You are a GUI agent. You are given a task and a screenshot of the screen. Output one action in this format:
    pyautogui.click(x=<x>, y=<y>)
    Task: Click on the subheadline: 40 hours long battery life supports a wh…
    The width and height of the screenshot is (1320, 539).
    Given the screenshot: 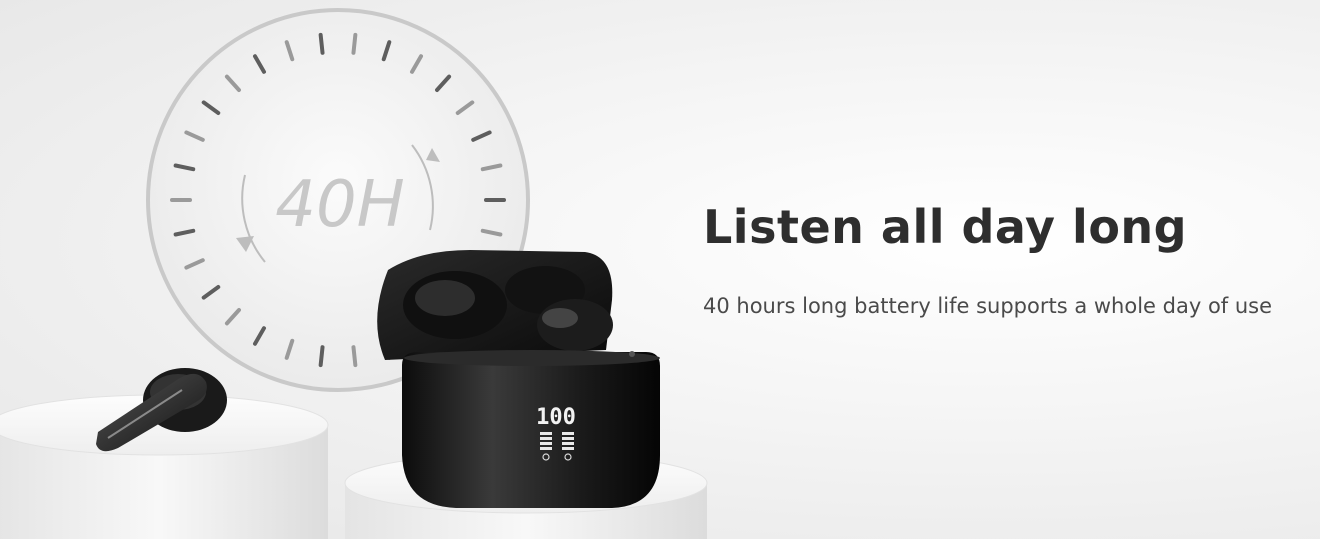 What is the action you would take?
    pyautogui.click(x=988, y=306)
    